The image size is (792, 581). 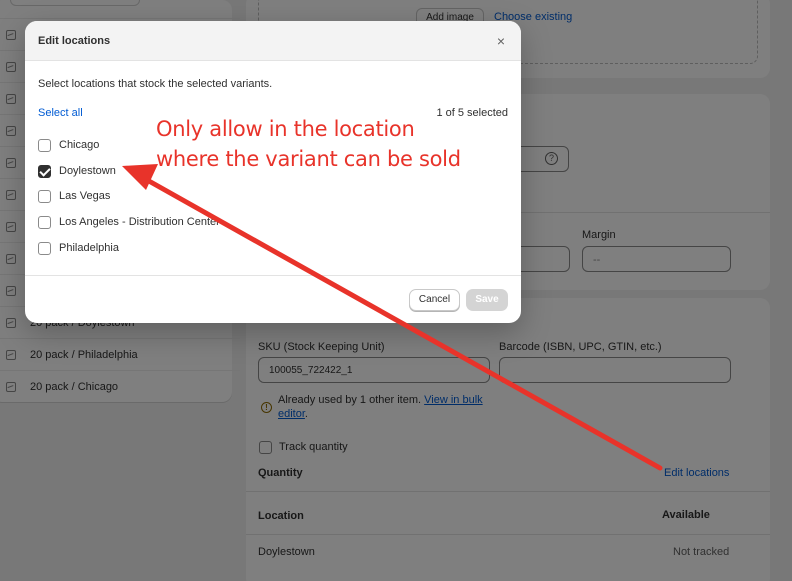 I want to click on divider, so click(x=273, y=275).